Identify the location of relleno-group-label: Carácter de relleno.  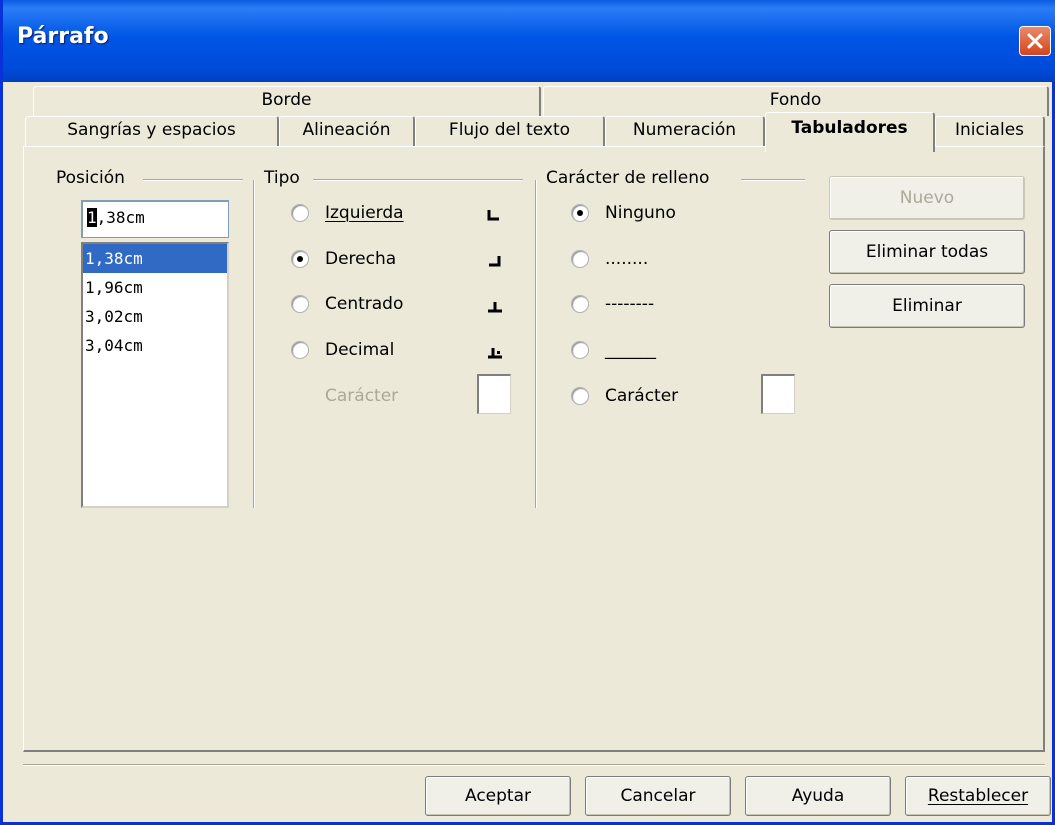
(628, 178).